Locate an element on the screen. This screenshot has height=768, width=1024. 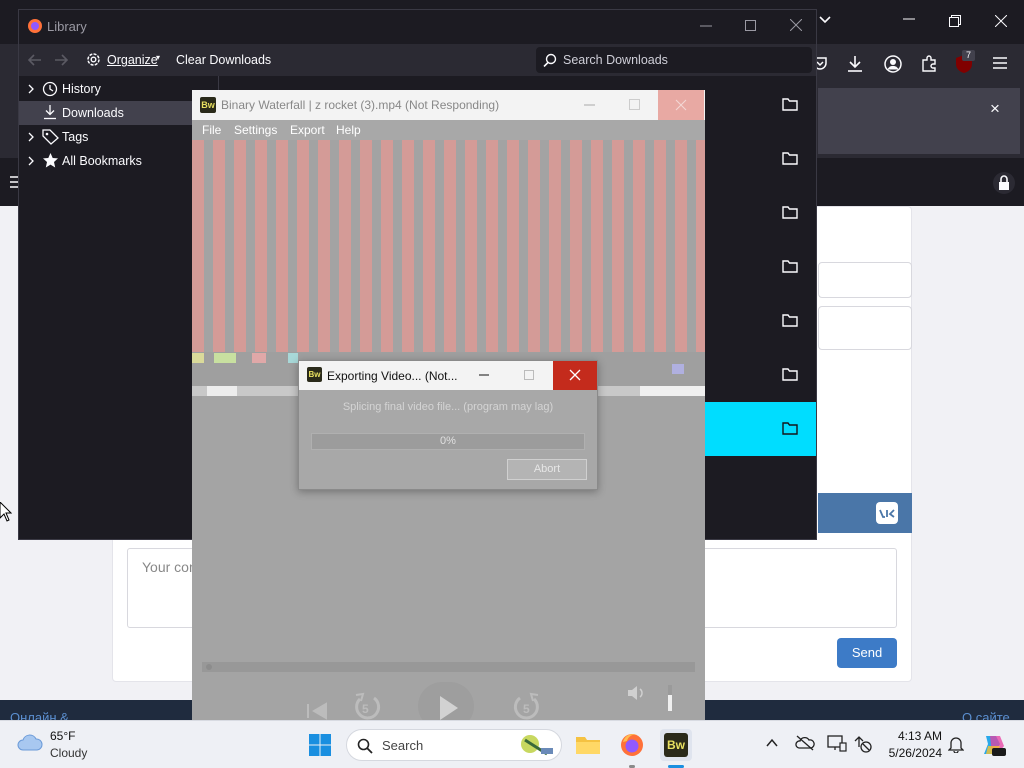
vk-icon is located at coordinates (887, 513).